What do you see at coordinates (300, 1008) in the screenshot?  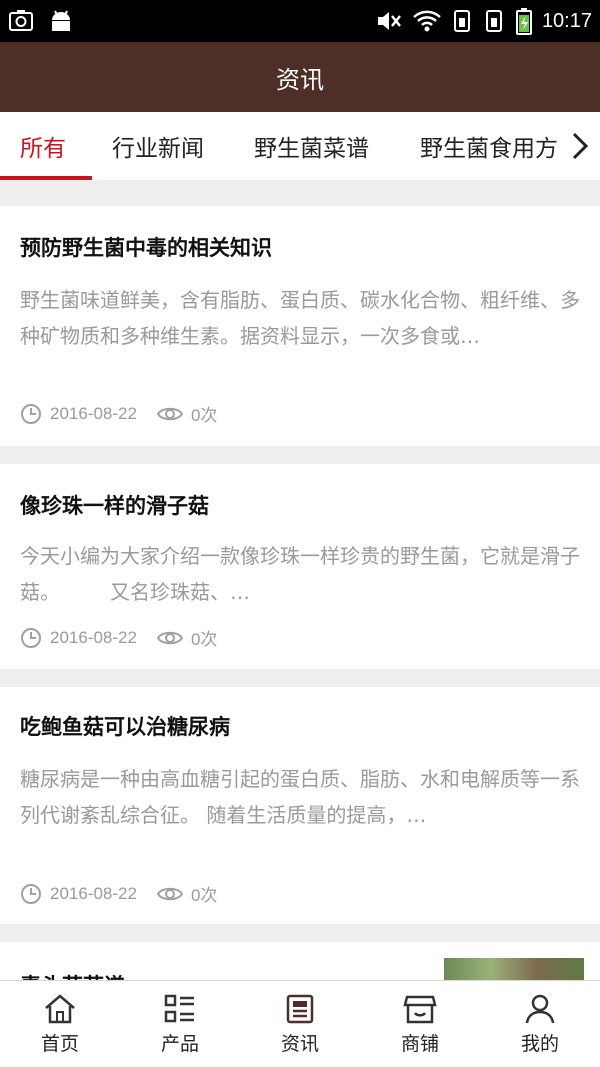 I see `news-icon` at bounding box center [300, 1008].